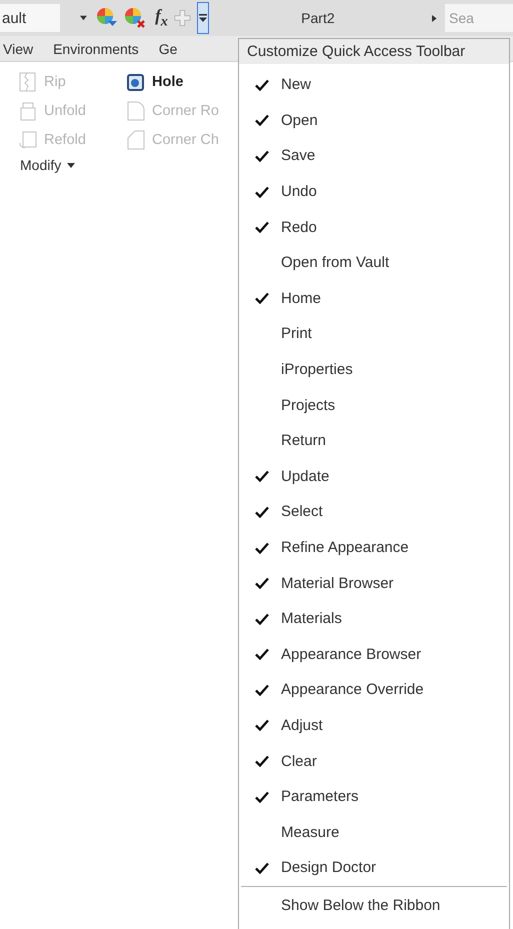 The image size is (513, 929). What do you see at coordinates (41, 165) in the screenshot?
I see `panel-title: Modify` at bounding box center [41, 165].